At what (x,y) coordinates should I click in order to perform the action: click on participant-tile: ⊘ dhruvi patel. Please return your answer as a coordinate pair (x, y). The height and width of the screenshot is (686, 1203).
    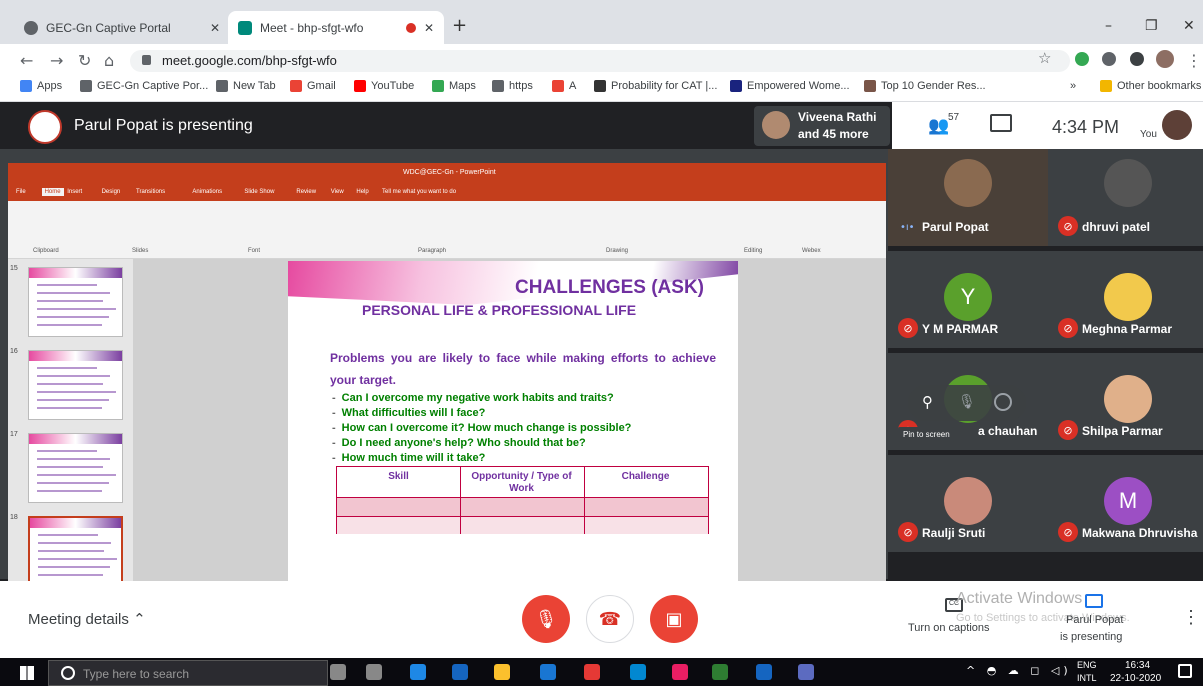
    Looking at the image, I should click on (1125, 197).